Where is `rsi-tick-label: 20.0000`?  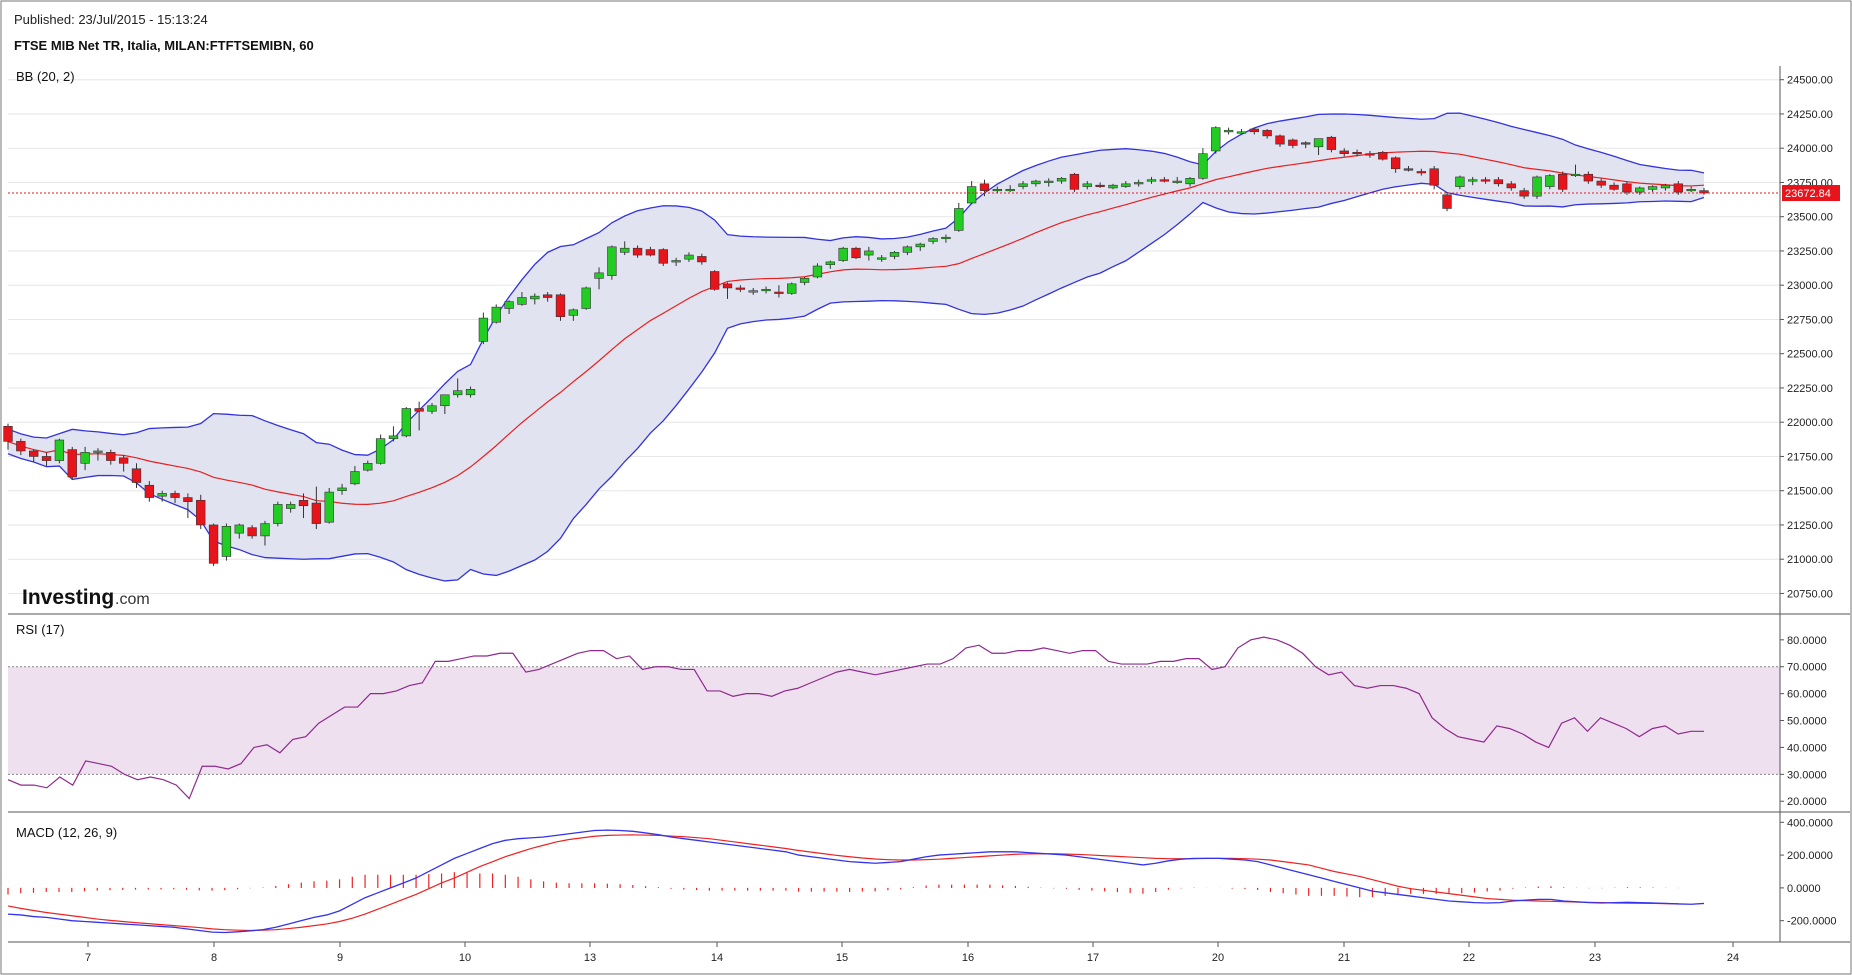 rsi-tick-label: 20.0000 is located at coordinates (1807, 802).